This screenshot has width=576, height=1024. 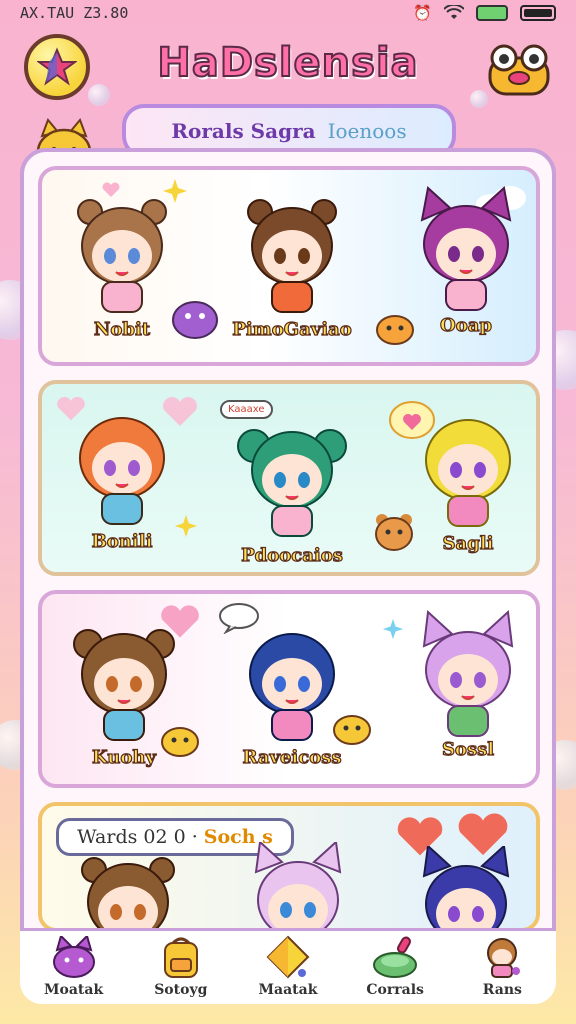 I want to click on character-name: Nobit, so click(x=122, y=329).